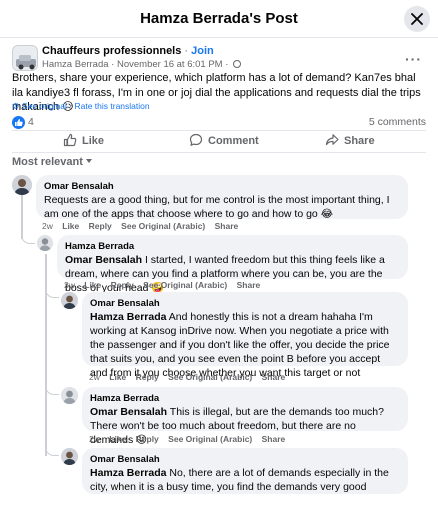 The height and width of the screenshot is (512, 438). Describe the element at coordinates (88, 161) in the screenshot. I see `chevron-down-icon` at that location.